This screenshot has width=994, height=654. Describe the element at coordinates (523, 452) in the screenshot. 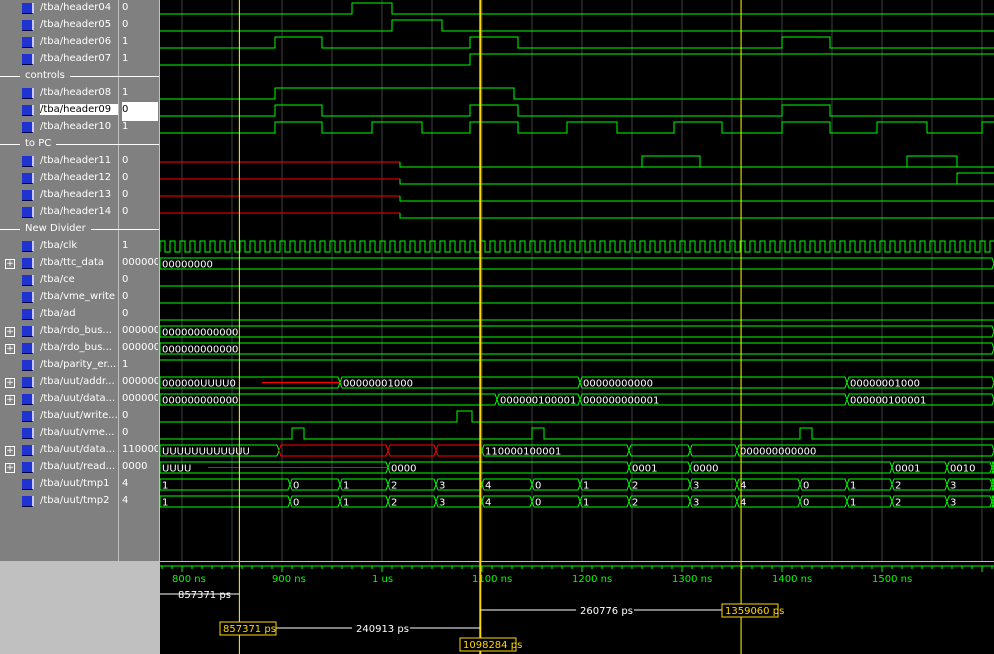

I see `bus-value-label: 110000100001` at that location.